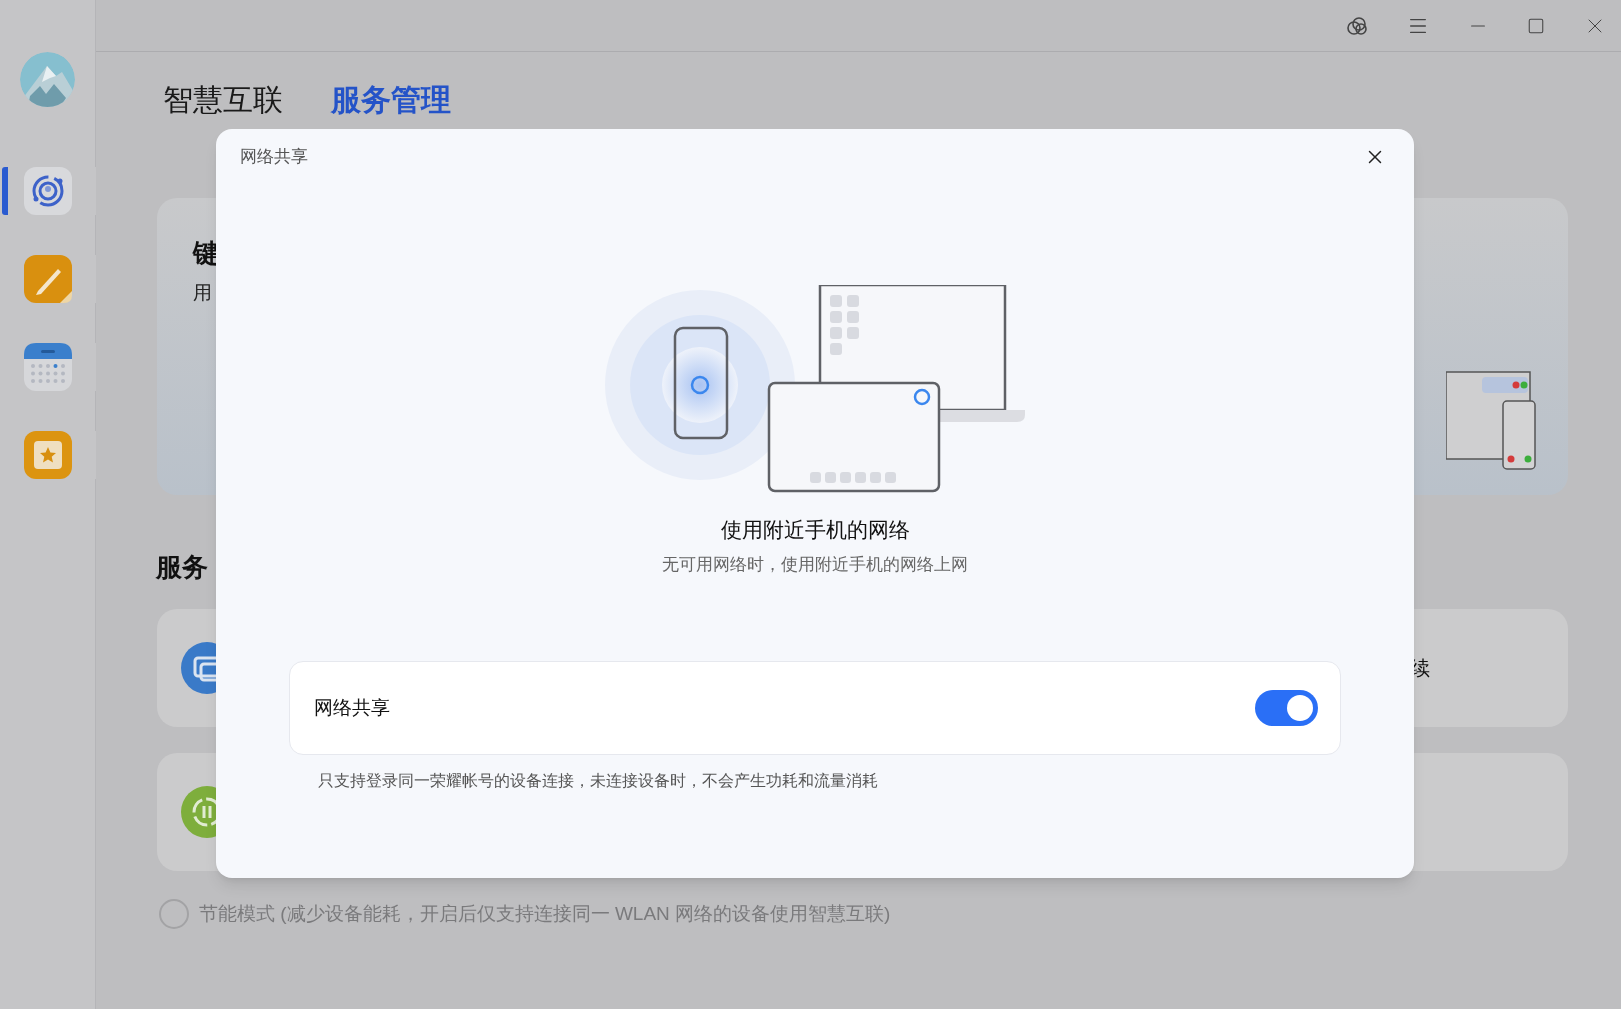 This screenshot has height=1009, width=1621. I want to click on tab: 智慧互联, so click(223, 100).